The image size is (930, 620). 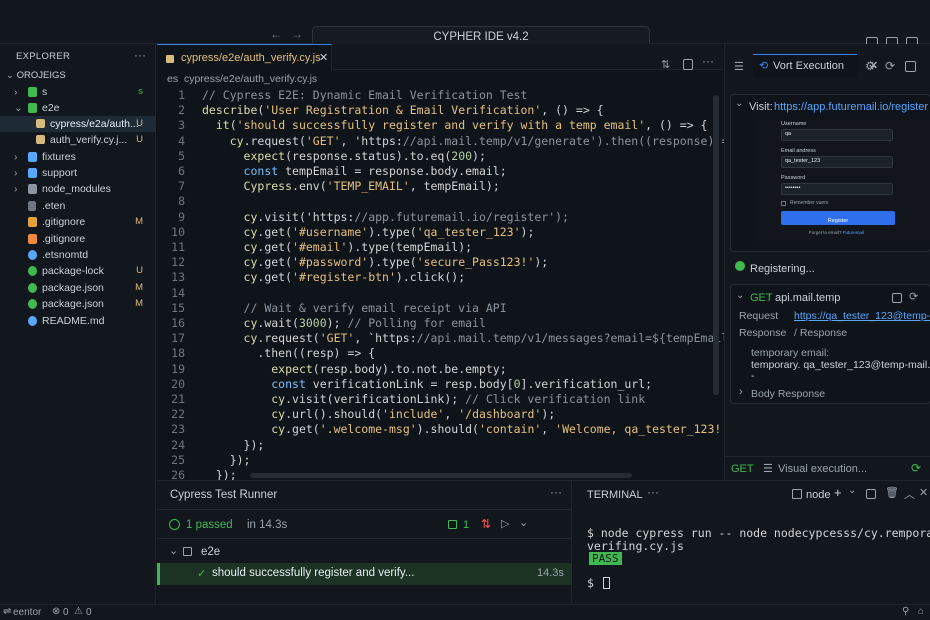 I want to click on line-number: 1, so click(x=181, y=95).